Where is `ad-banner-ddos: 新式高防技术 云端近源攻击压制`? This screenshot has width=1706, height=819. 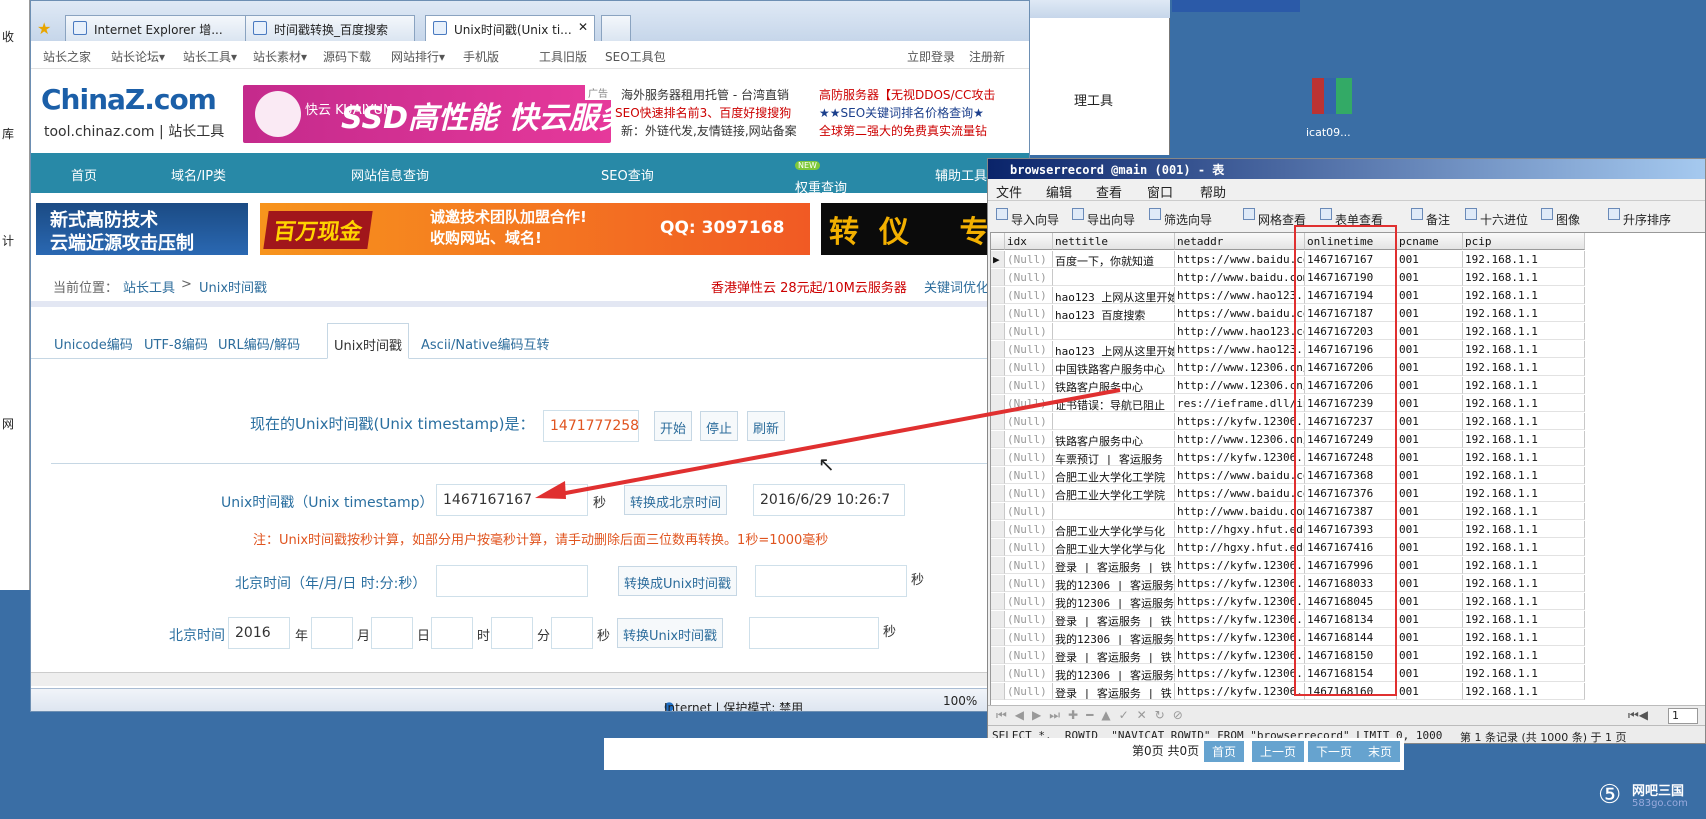
ad-banner-ddos: 新式高防技术 云端近源攻击压制 is located at coordinates (142, 229).